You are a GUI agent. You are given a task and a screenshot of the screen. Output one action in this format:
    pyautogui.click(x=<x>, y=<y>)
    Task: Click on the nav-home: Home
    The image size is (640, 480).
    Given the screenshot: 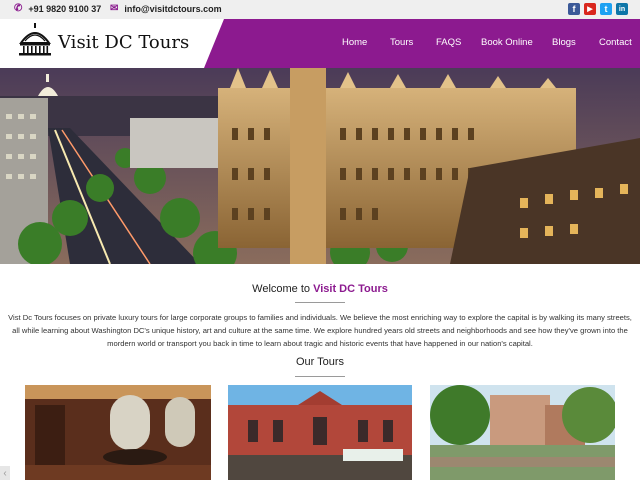 What is the action you would take?
    pyautogui.click(x=354, y=42)
    